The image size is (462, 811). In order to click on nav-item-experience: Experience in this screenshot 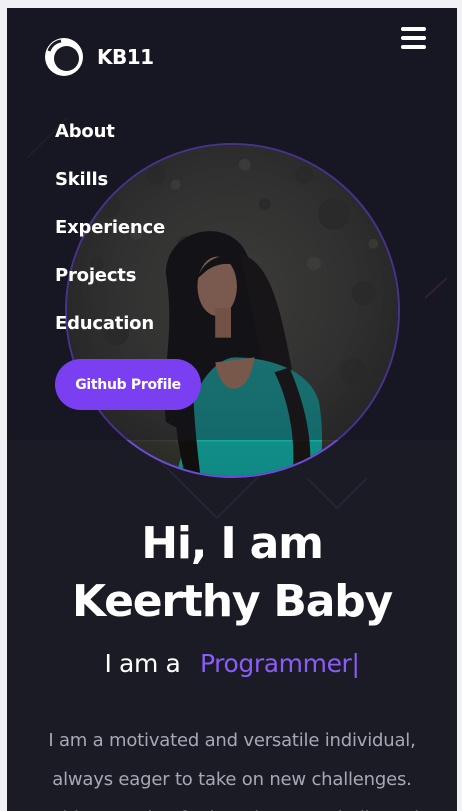, I will do `click(110, 227)`.